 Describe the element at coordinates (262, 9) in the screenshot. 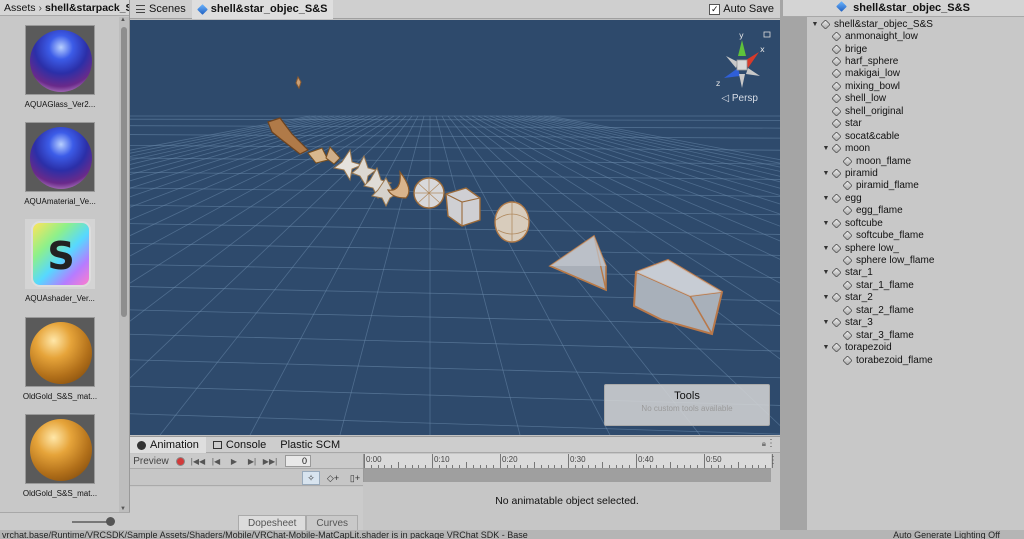

I see `tab-scene-file: shell&star_objec_S&S` at that location.